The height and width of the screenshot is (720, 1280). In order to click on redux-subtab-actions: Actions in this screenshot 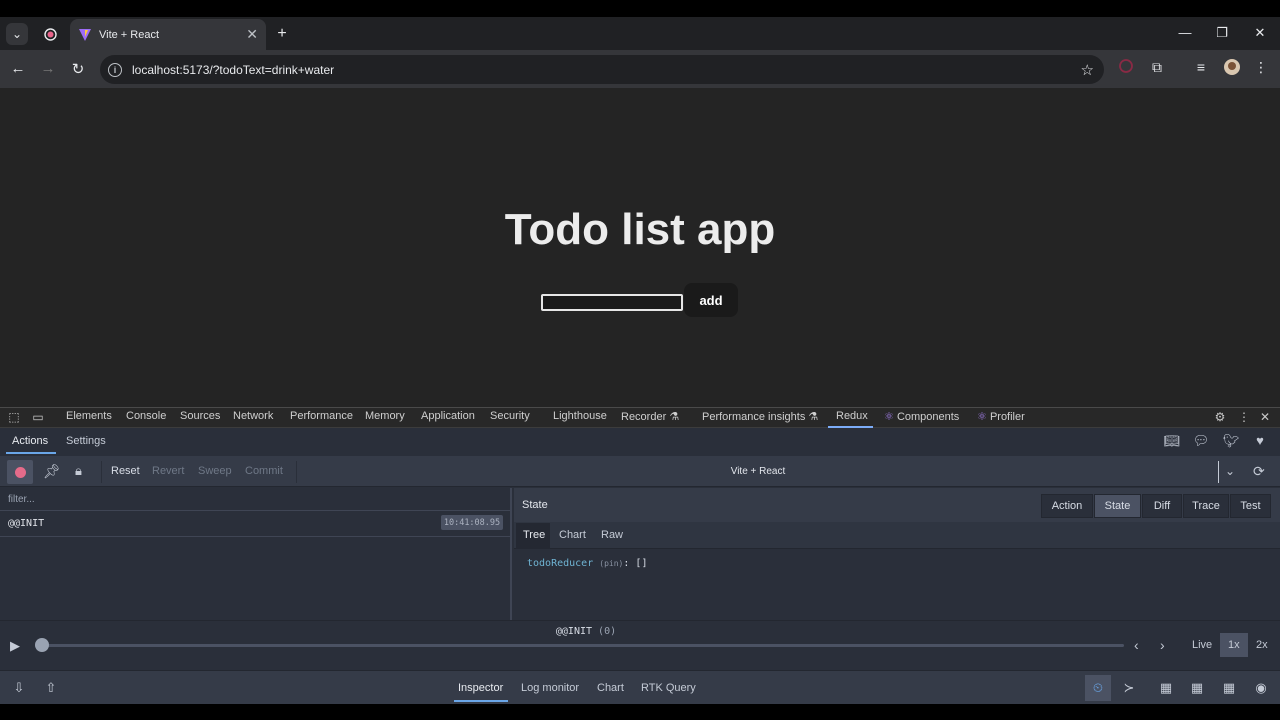, I will do `click(30, 441)`.